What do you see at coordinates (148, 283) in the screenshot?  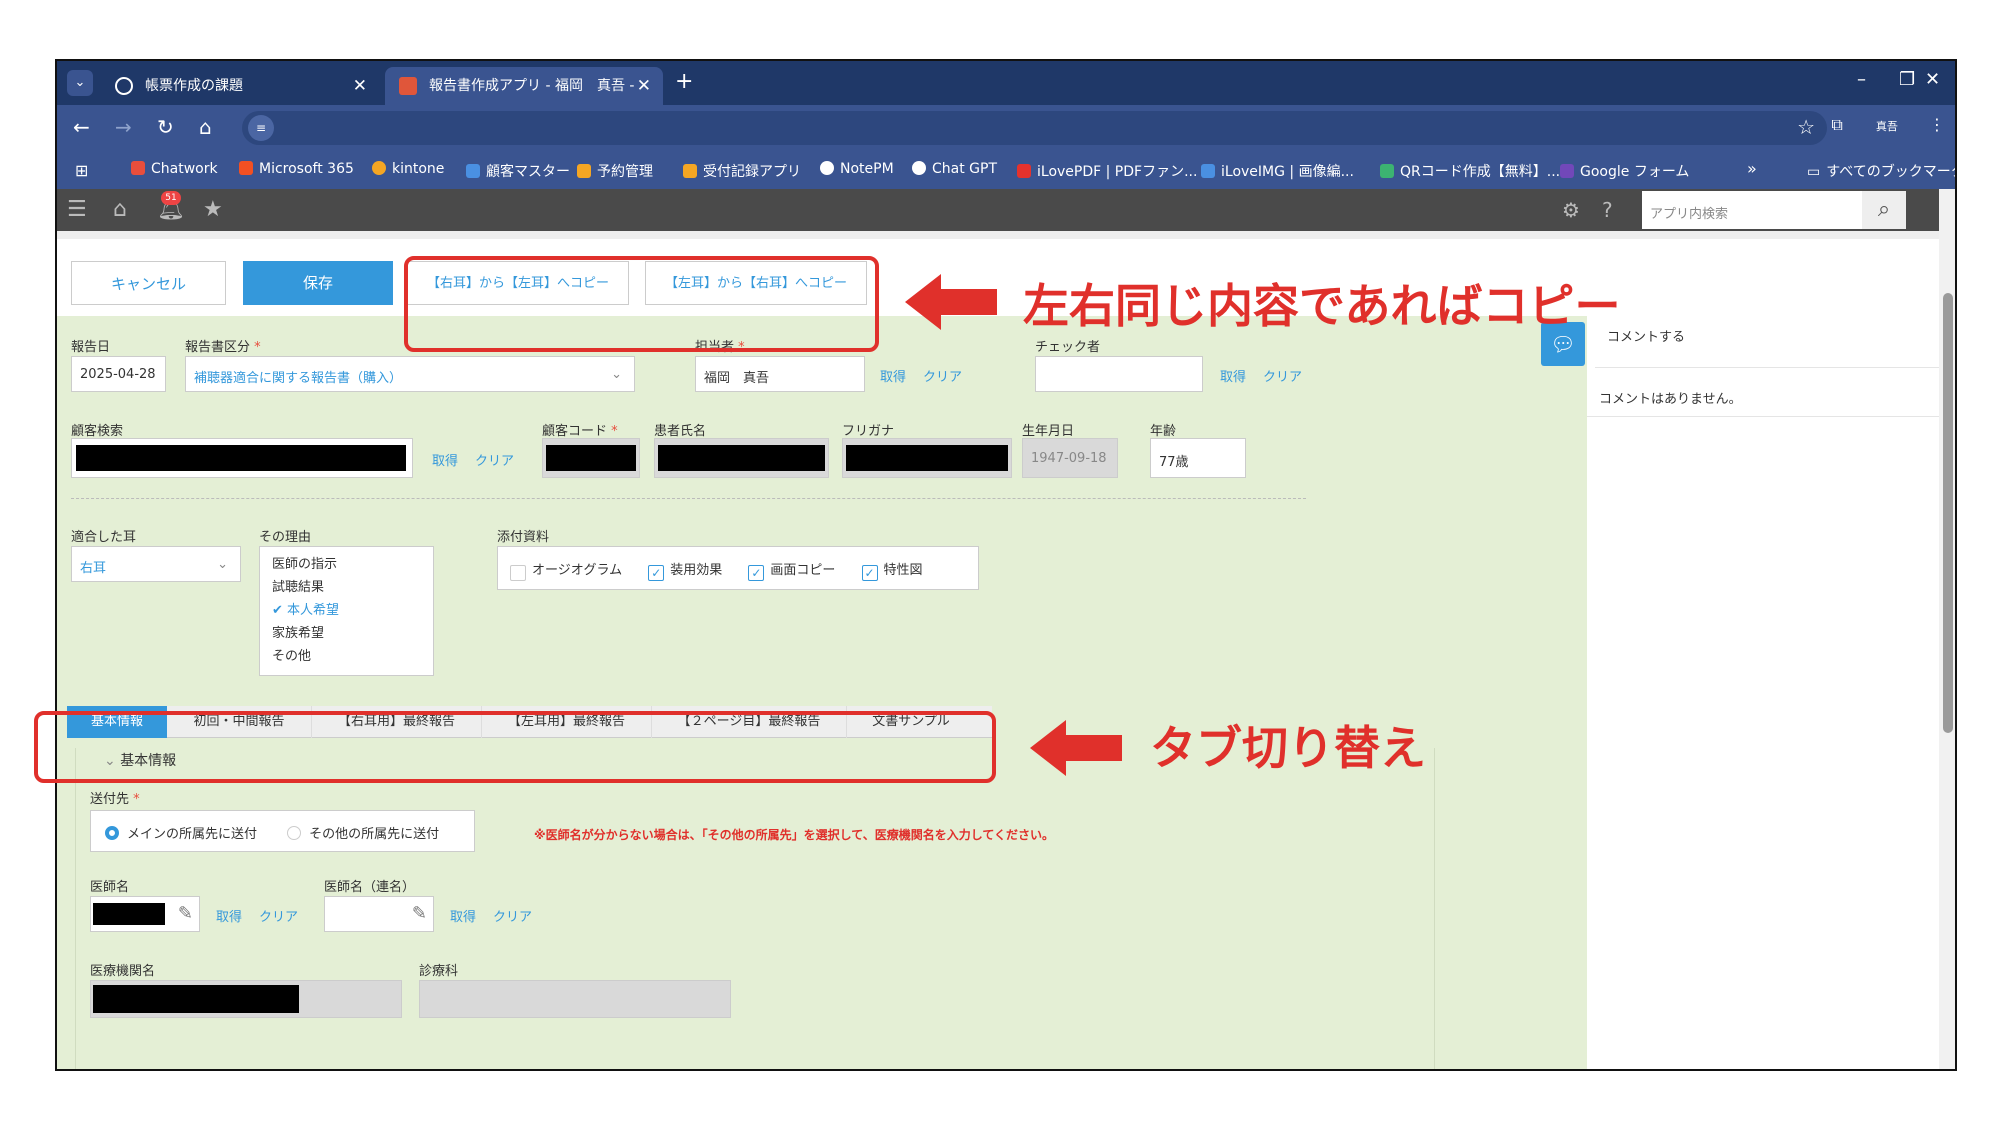 I see `cancel-button: キャンセル` at bounding box center [148, 283].